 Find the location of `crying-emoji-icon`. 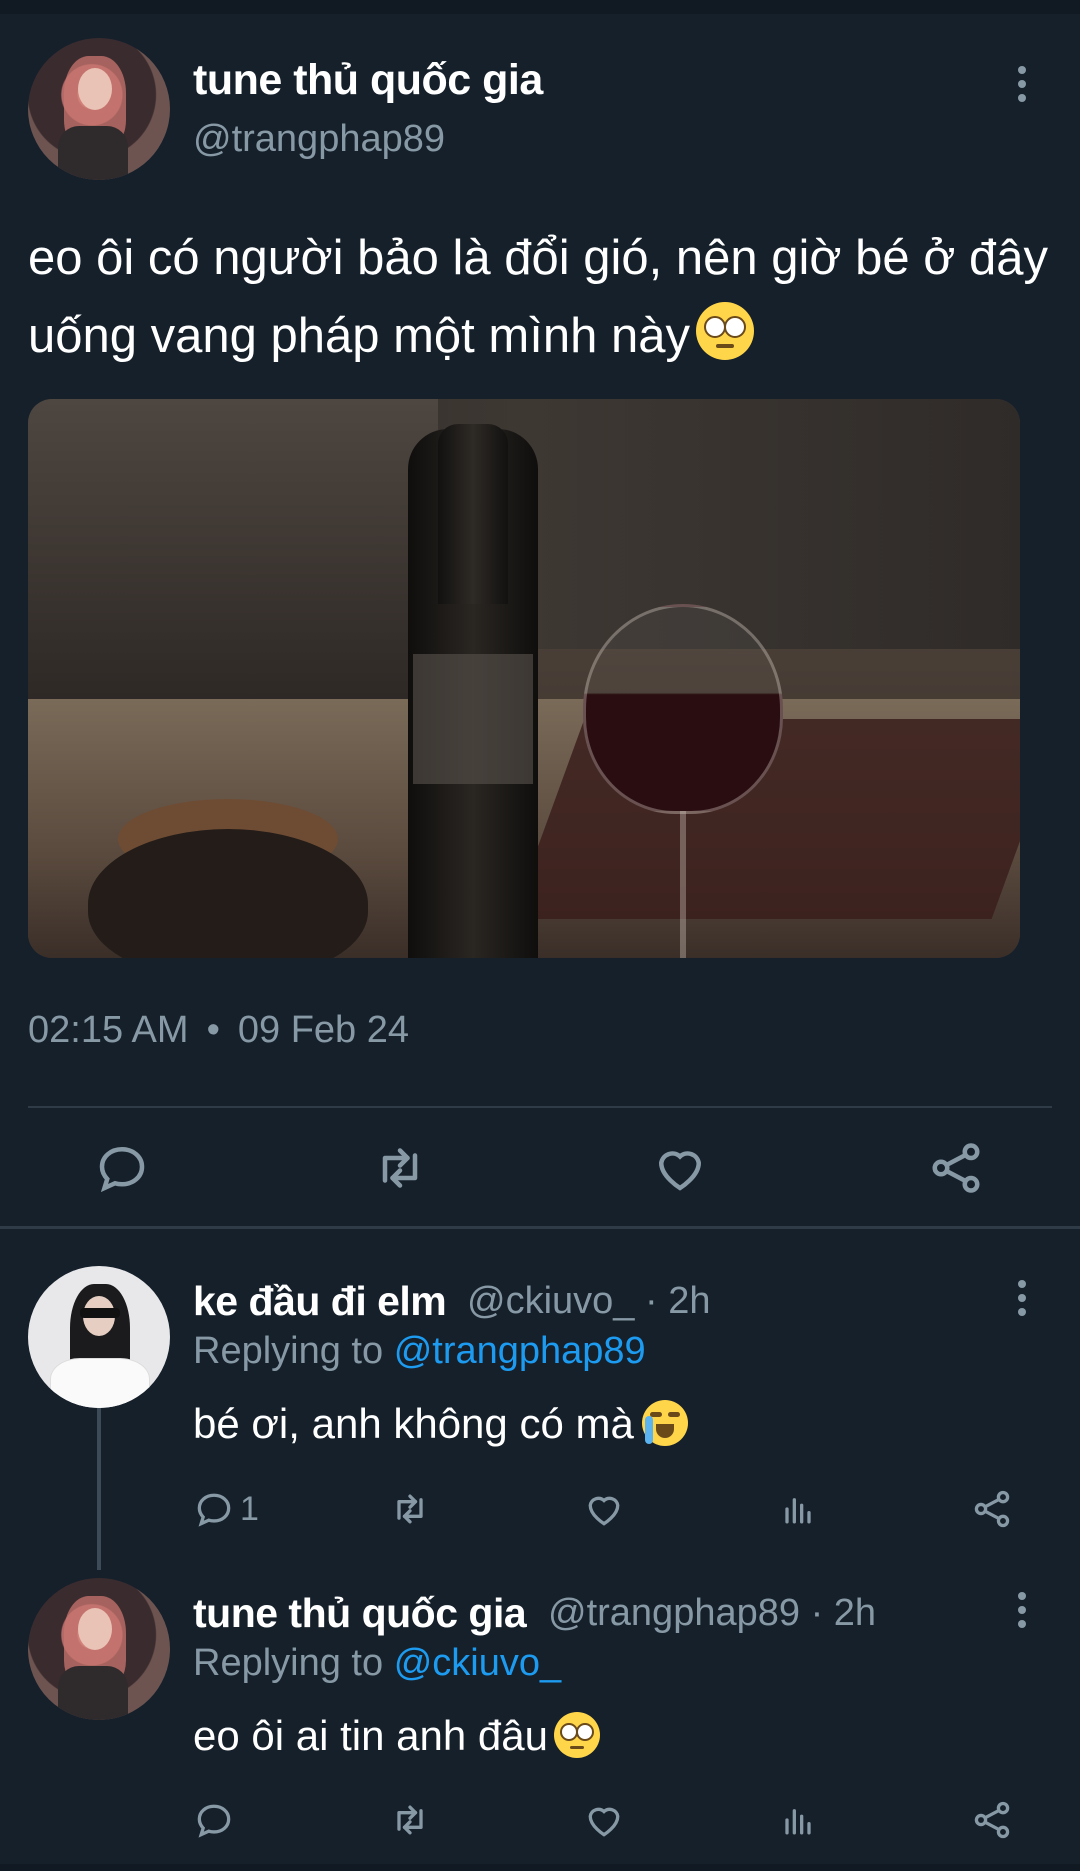

crying-emoji-icon is located at coordinates (664, 1423).